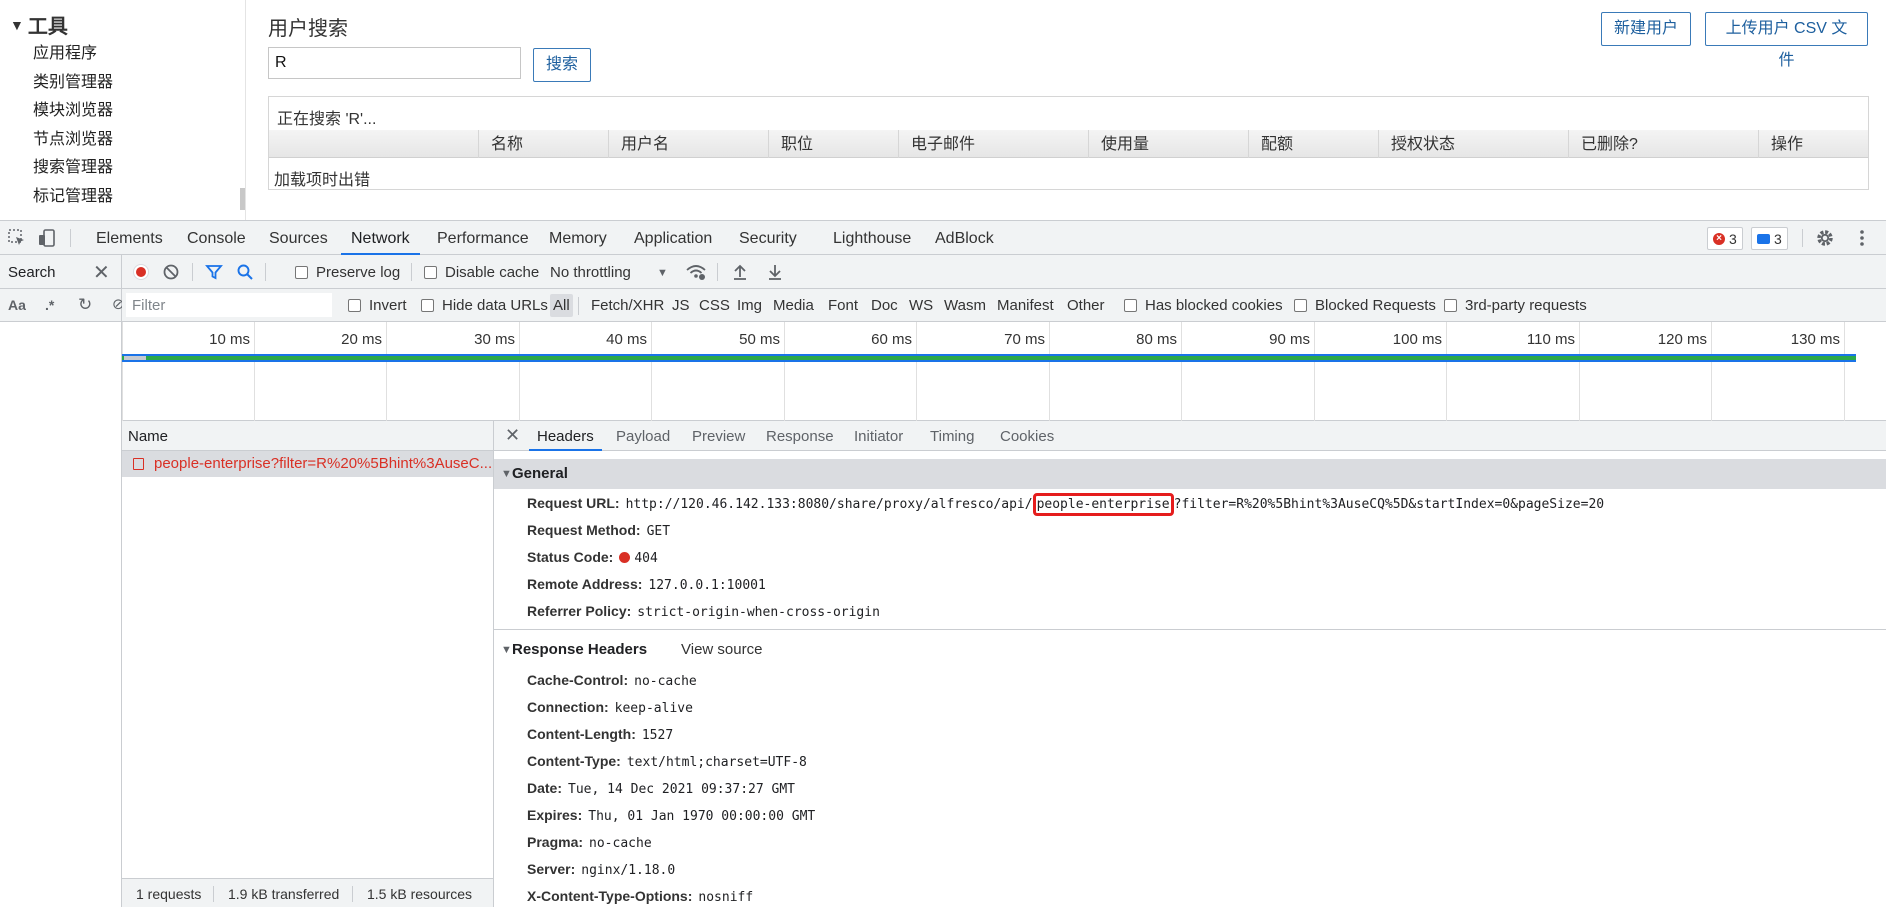 The image size is (1886, 907). Describe the element at coordinates (590, 272) in the screenshot. I see `throttling-select: No throttling` at that location.